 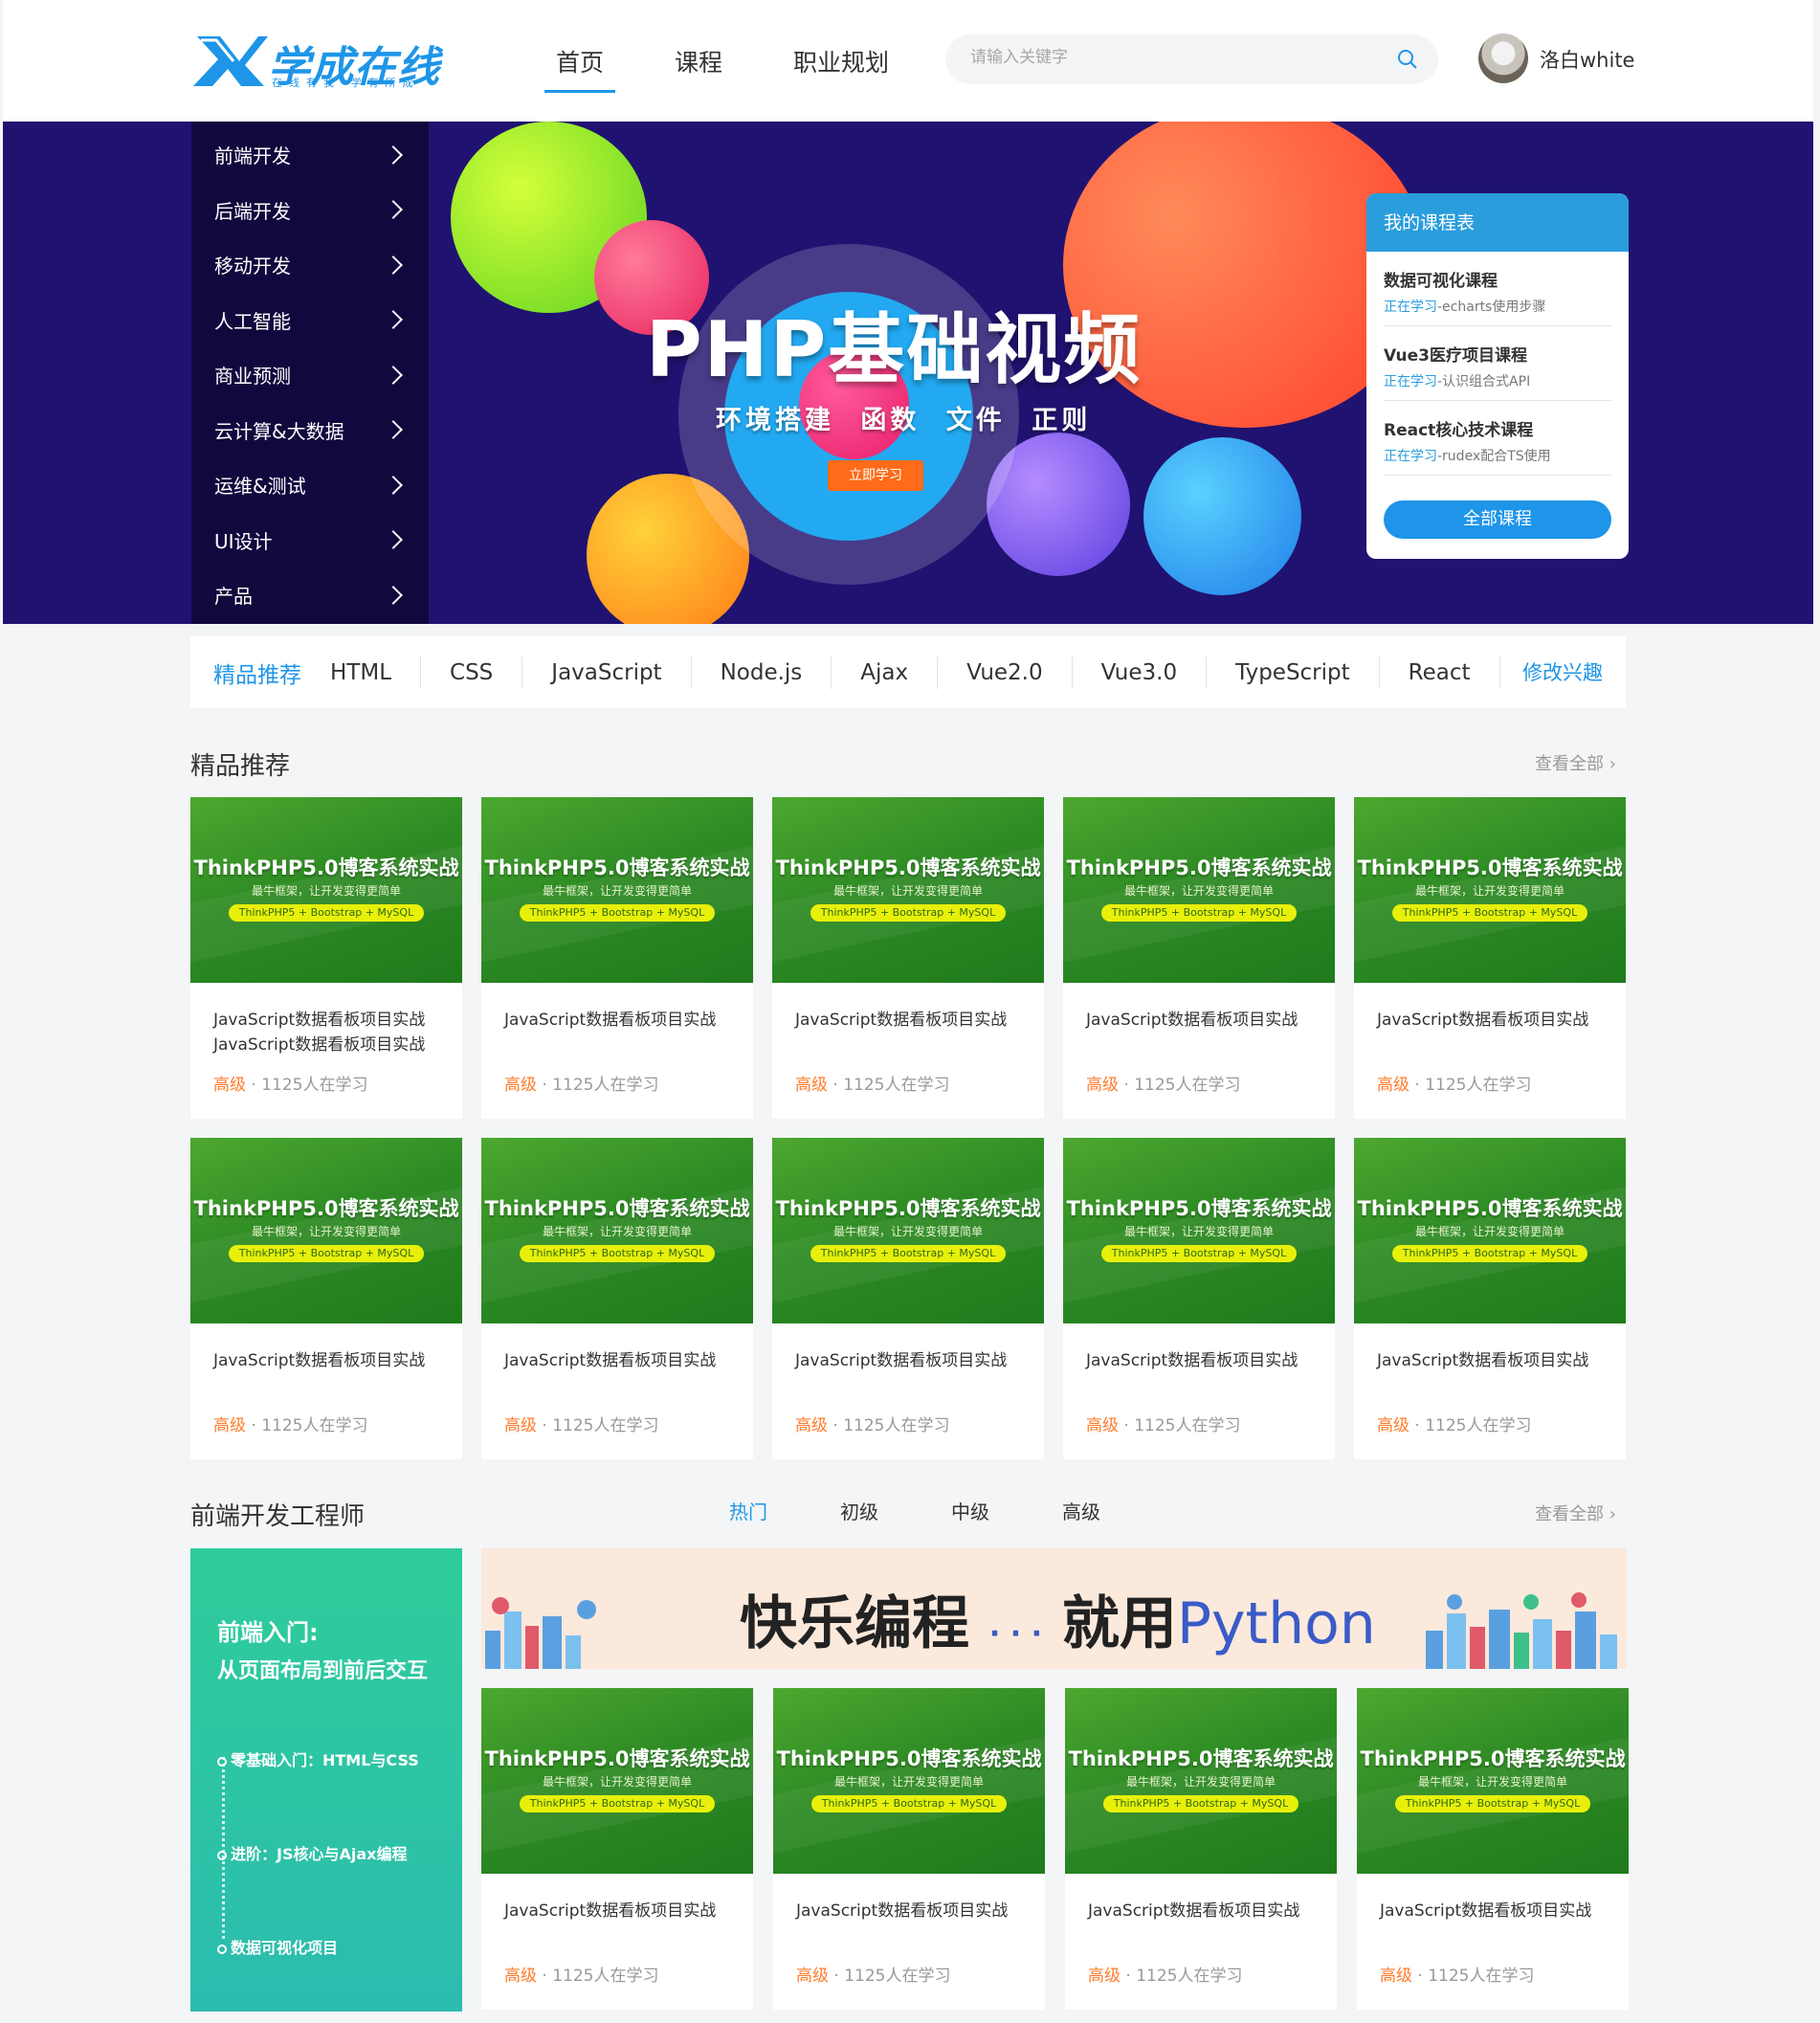 I want to click on course-name: JavaScript数据看板项目实战JavaScript数据看板项目实战, so click(x=326, y=1027).